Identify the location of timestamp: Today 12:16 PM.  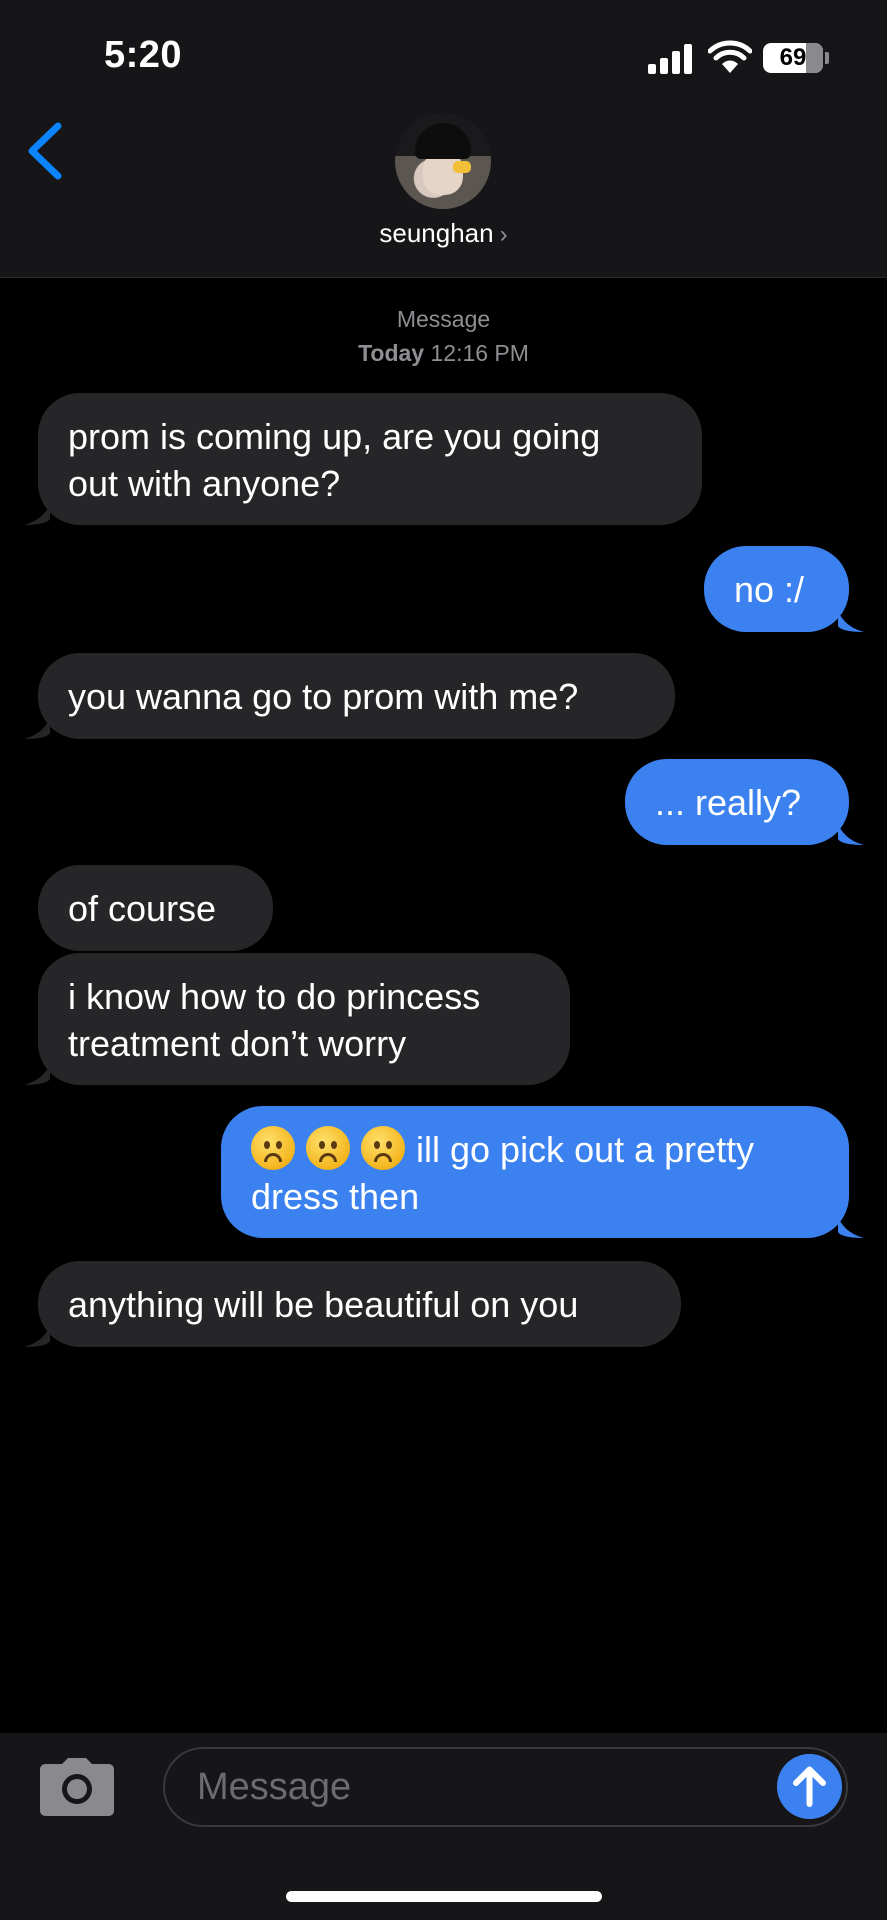
(443, 353).